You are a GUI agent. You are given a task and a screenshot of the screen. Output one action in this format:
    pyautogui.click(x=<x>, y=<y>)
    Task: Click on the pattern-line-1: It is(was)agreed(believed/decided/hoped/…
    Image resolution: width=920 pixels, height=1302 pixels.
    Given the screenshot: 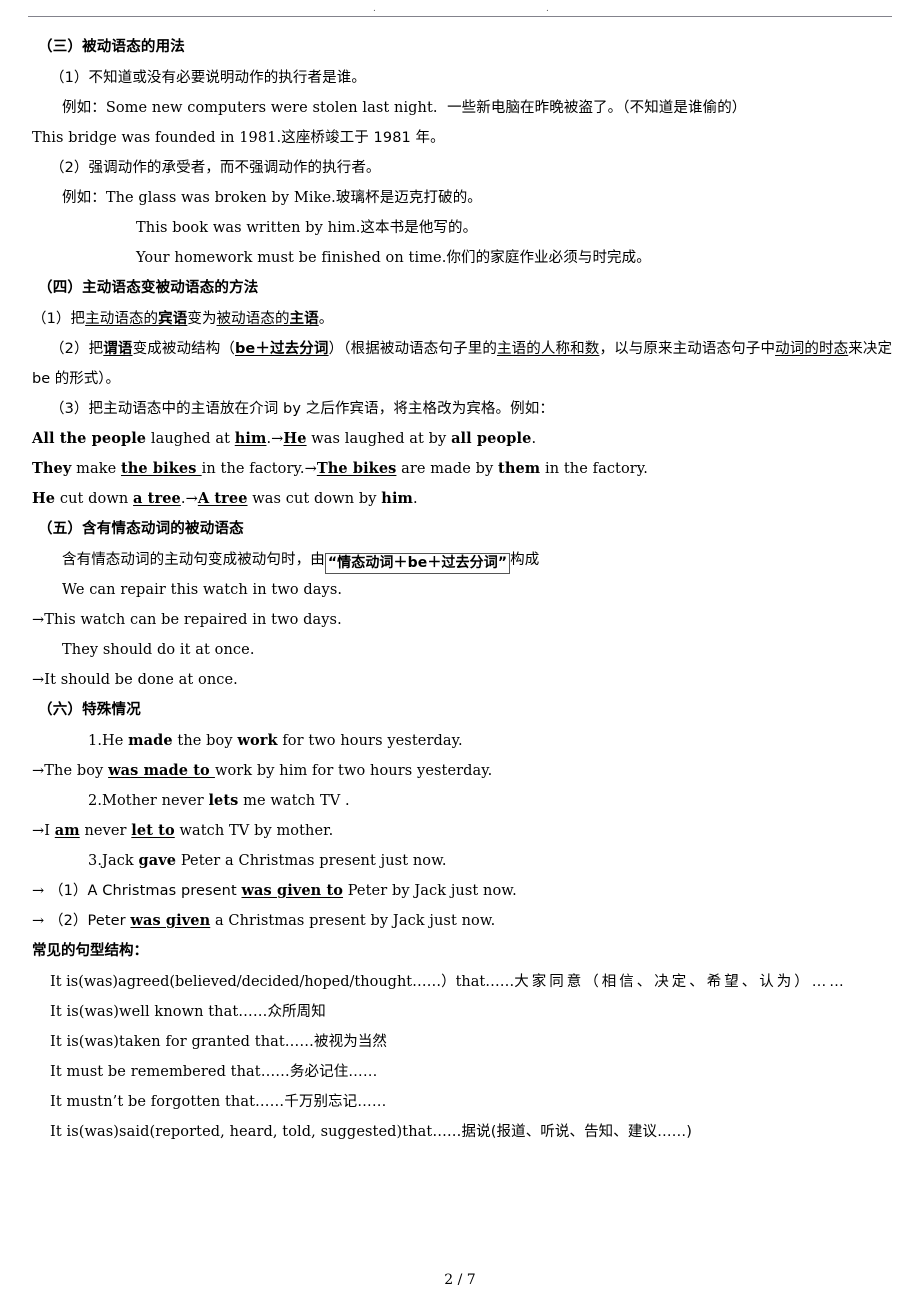 What is the action you would take?
    pyautogui.click(x=460, y=982)
    